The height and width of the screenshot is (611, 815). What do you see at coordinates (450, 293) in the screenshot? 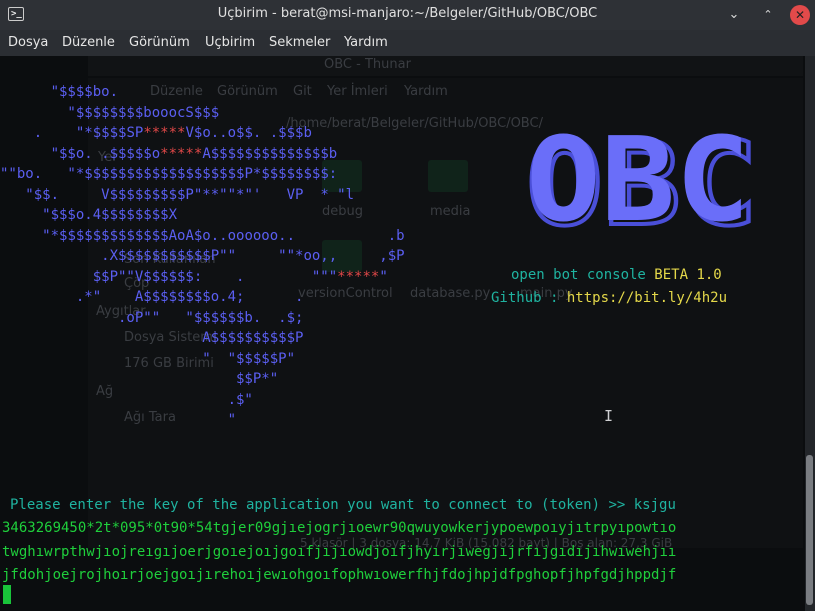
I see `ghost-file-database: database.py` at bounding box center [450, 293].